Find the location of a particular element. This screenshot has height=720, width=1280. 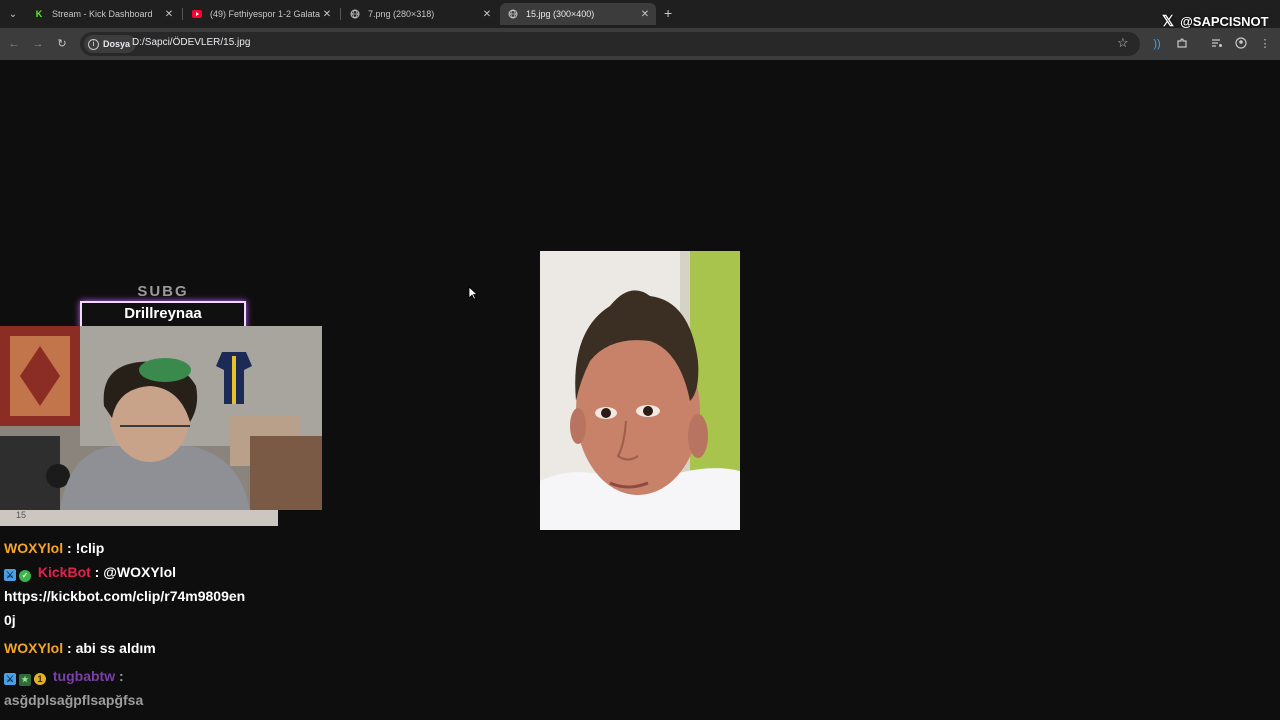

sub-alert-title: SUBG is located at coordinates (163, 291).